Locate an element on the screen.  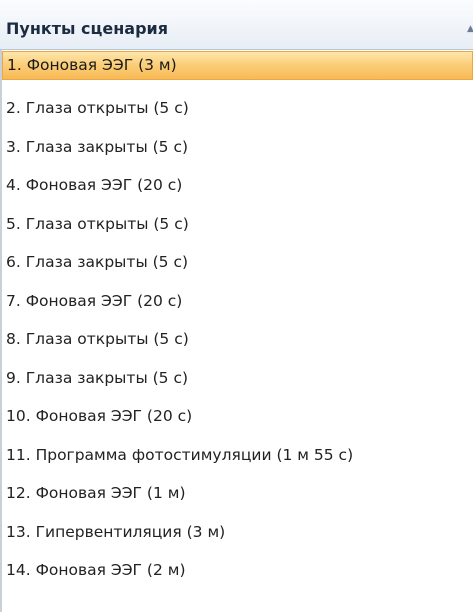
list-item: 7. Фоновая ЭЭГ (20 с) is located at coordinates (237, 301).